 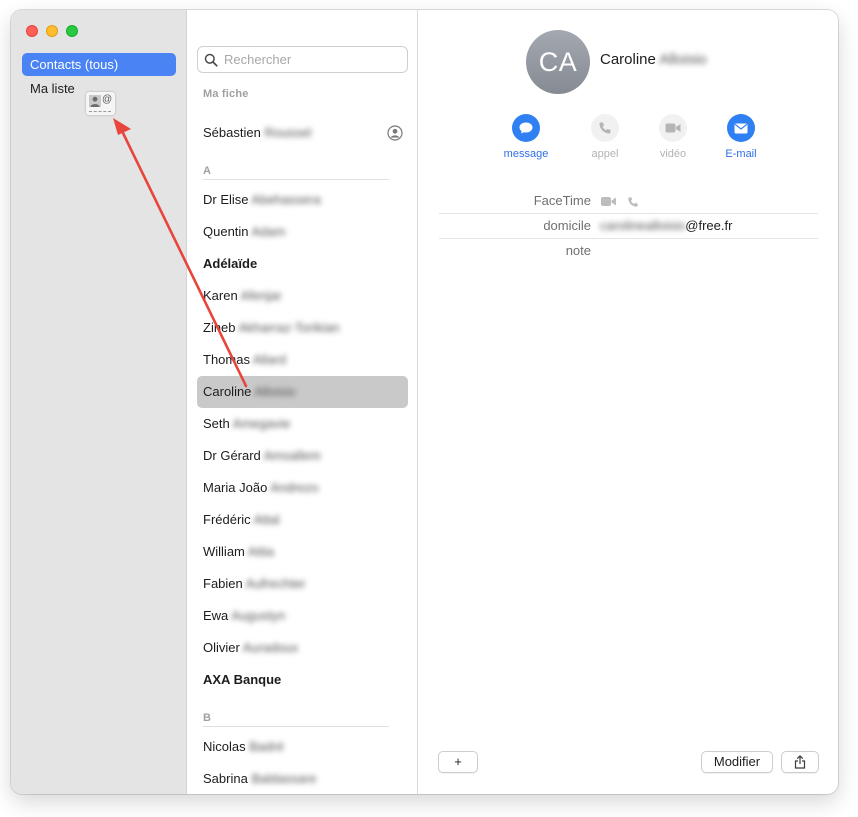 What do you see at coordinates (266, 746) in the screenshot?
I see `contact-last-name: Badré` at bounding box center [266, 746].